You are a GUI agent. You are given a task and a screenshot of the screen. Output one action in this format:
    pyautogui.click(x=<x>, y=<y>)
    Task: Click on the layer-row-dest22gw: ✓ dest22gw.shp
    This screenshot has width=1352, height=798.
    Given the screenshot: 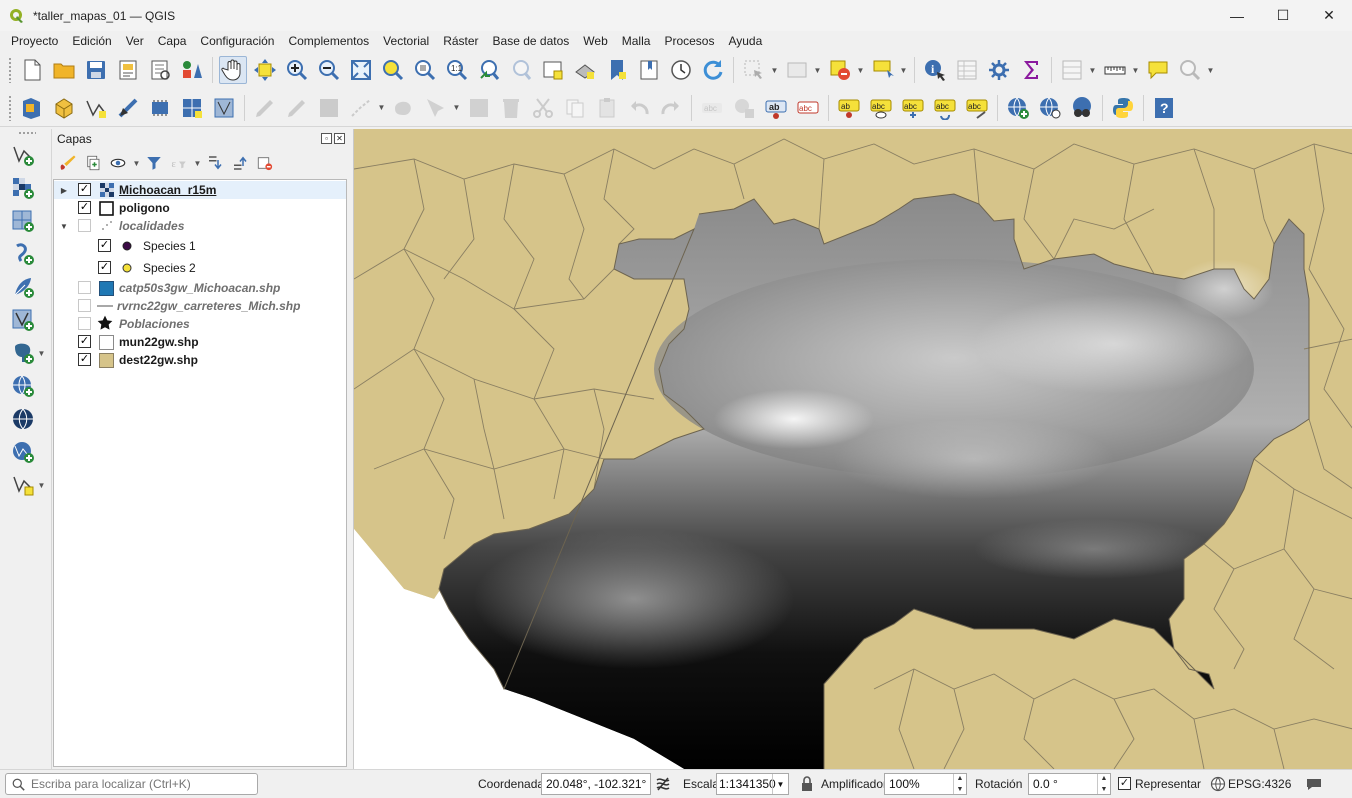 What is the action you would take?
    pyautogui.click(x=200, y=360)
    